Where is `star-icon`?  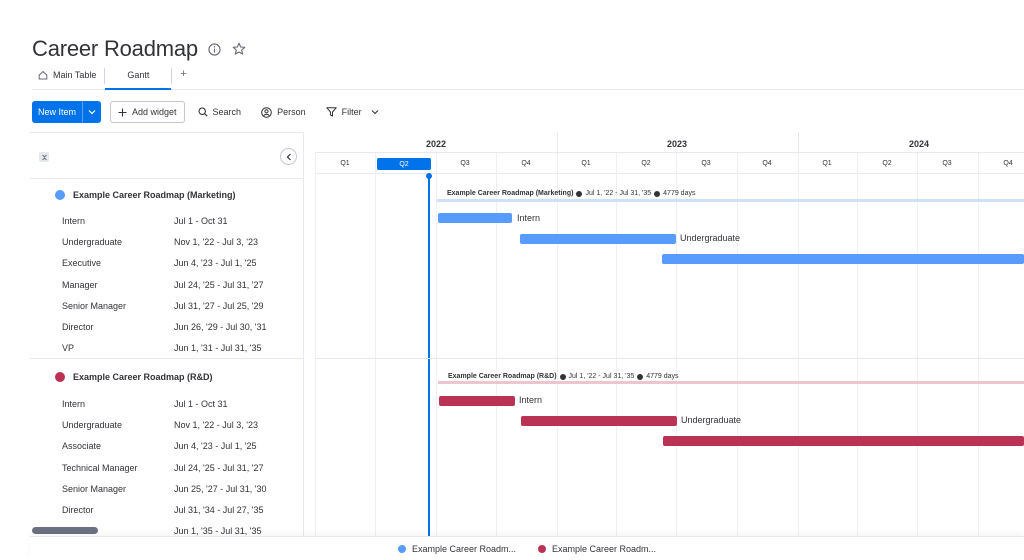 star-icon is located at coordinates (239, 49).